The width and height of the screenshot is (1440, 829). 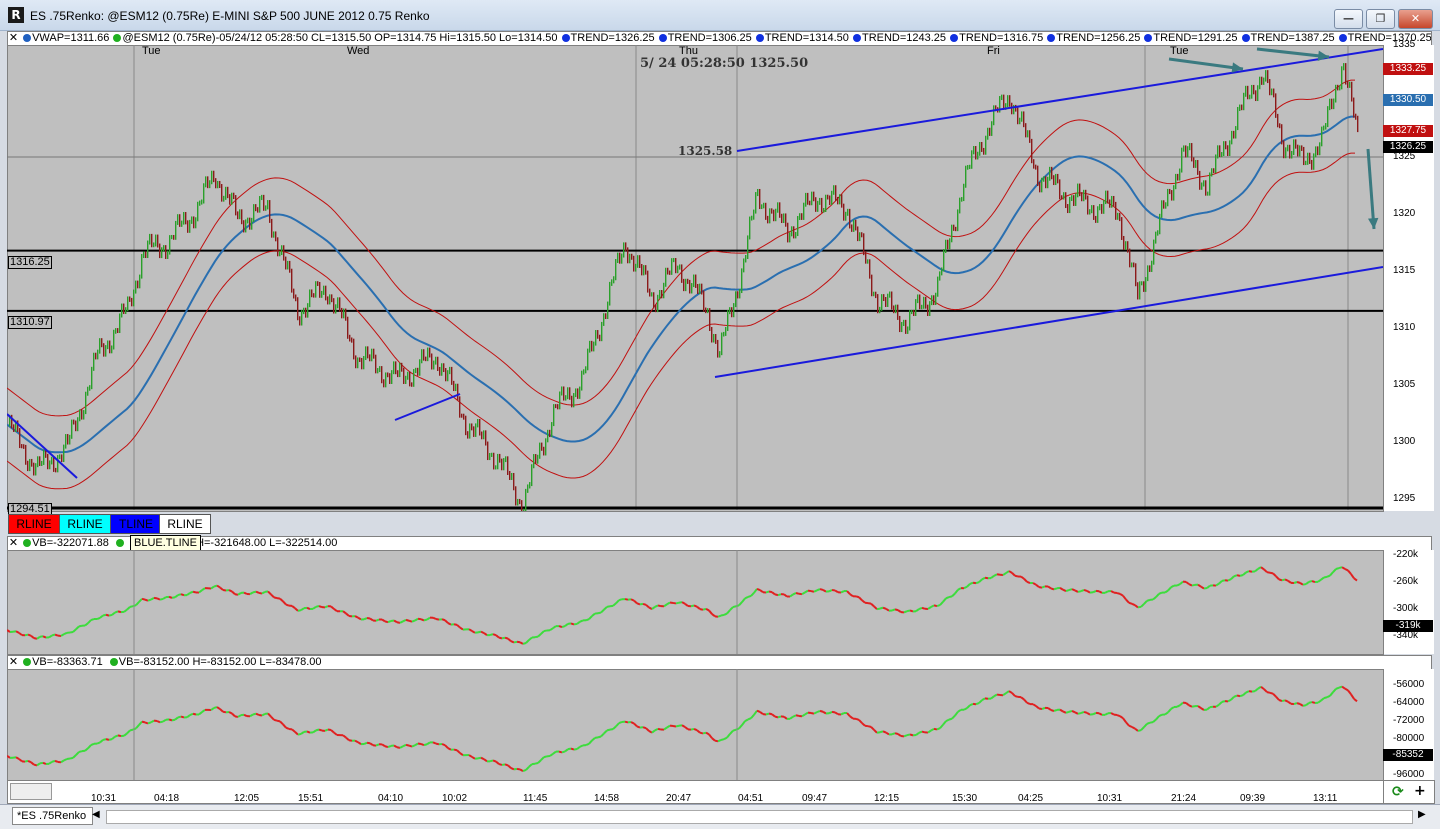 I want to click on vb2-plot, so click(x=695, y=724).